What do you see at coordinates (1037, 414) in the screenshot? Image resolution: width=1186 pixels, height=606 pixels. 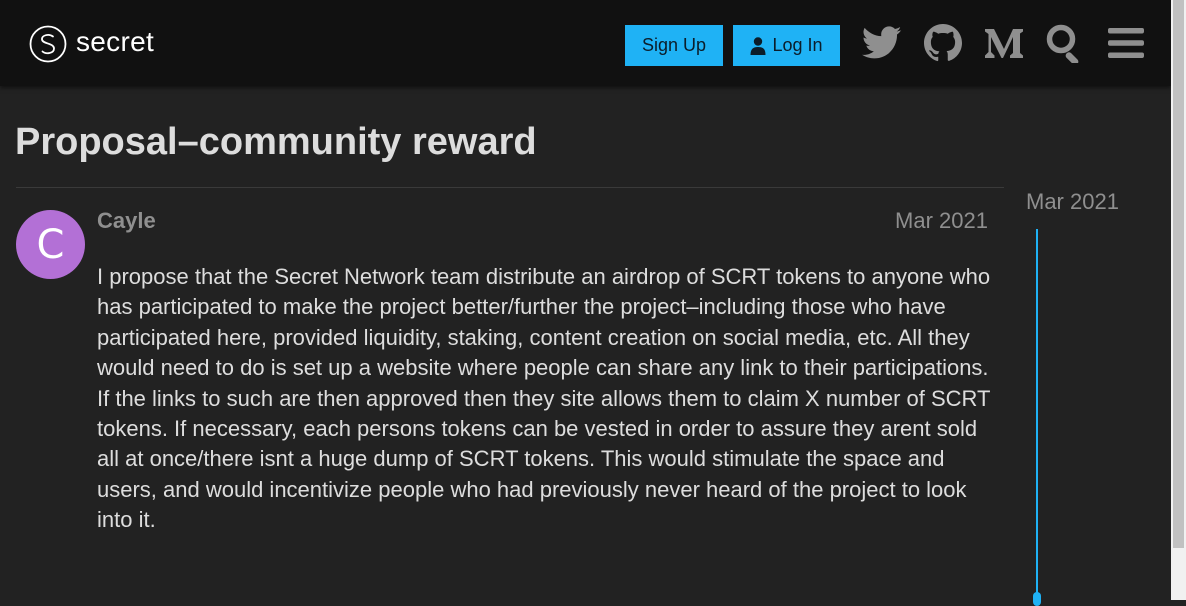 I see `timeline-track` at bounding box center [1037, 414].